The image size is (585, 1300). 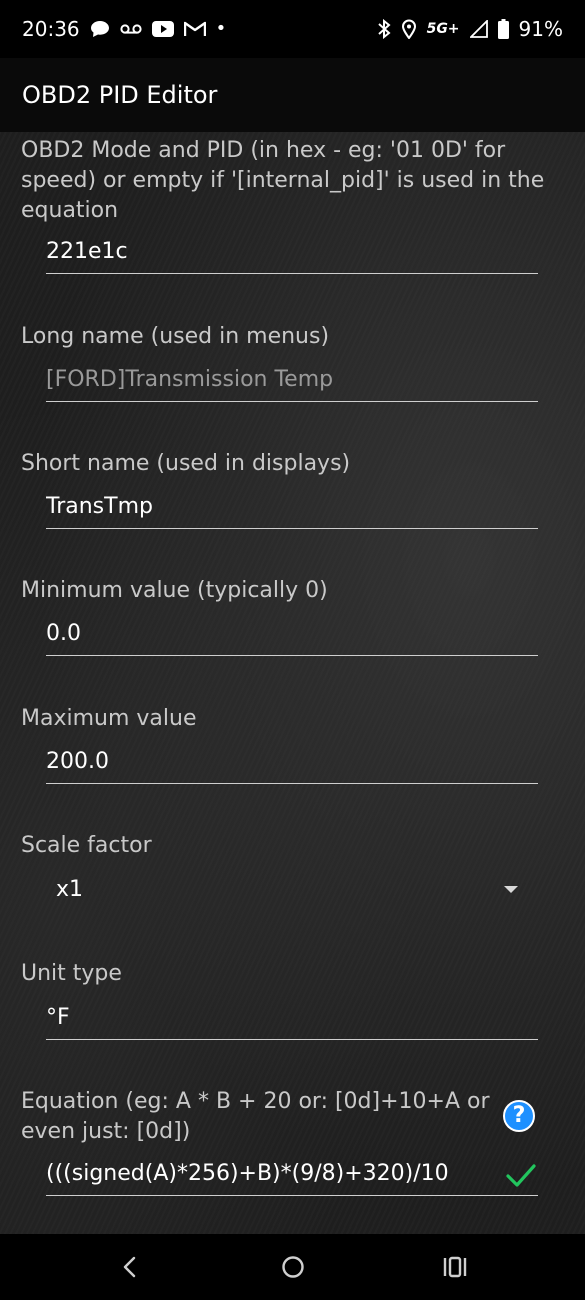 What do you see at coordinates (478, 29) in the screenshot?
I see `signal-icon` at bounding box center [478, 29].